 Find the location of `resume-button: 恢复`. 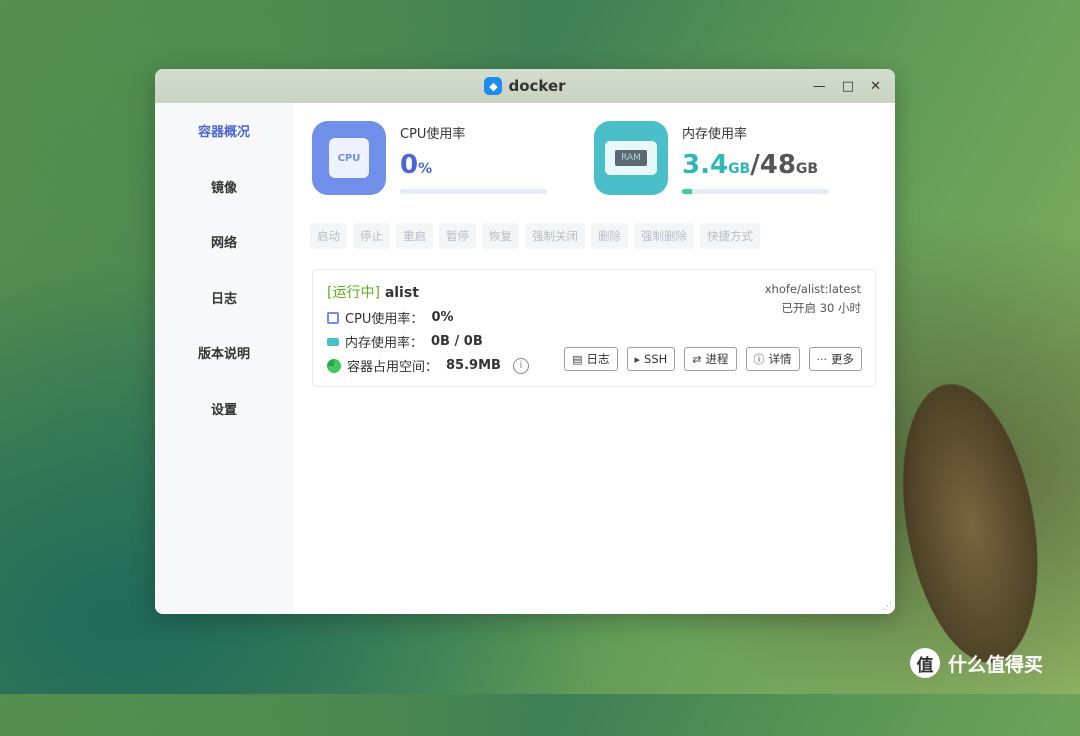

resume-button: 恢复 is located at coordinates (500, 236).